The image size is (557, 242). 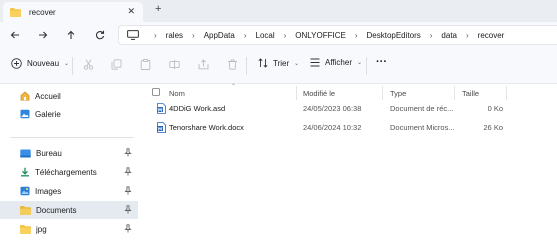 I want to click on more-options-button: ···, so click(x=381, y=62).